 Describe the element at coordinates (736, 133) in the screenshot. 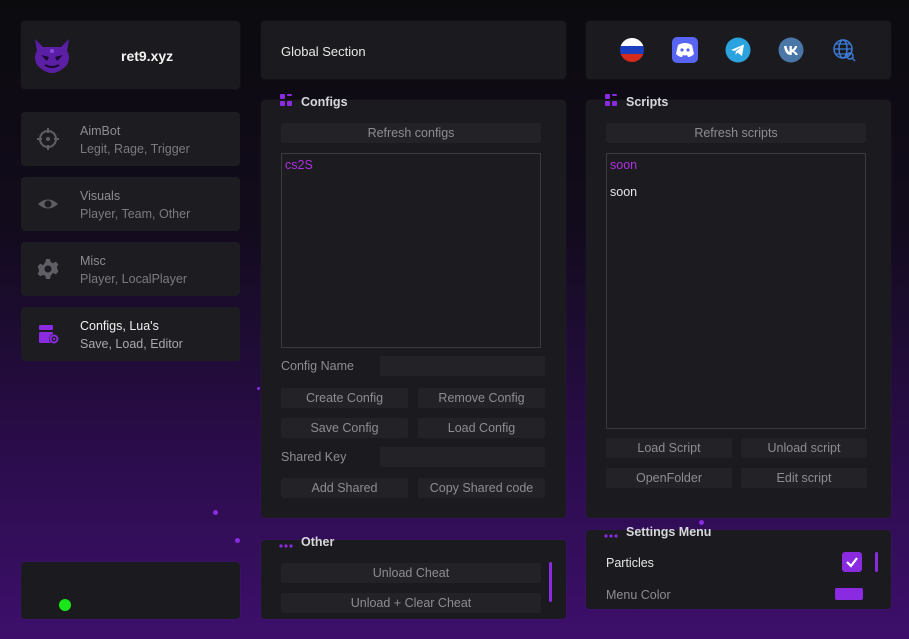

I see `refresh-scripts-button: Refresh scripts` at that location.